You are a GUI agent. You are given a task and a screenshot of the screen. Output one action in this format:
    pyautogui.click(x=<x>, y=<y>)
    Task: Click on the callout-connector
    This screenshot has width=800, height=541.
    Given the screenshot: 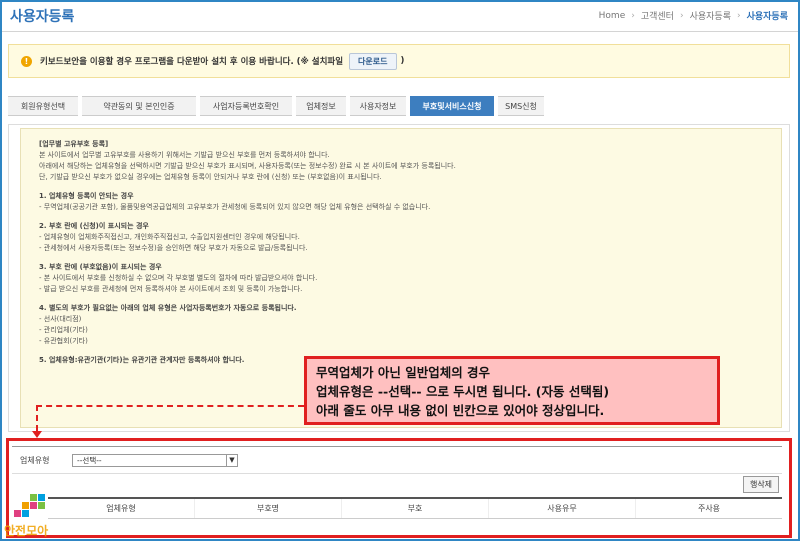 What is the action you would take?
    pyautogui.click(x=170, y=406)
    